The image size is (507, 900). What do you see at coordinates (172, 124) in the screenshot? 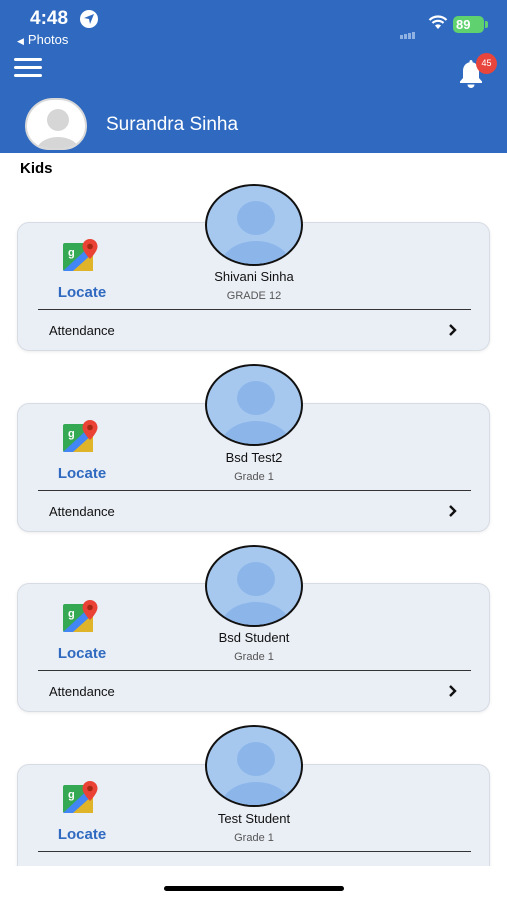
I see `profile-name: Surandra Sinha` at bounding box center [172, 124].